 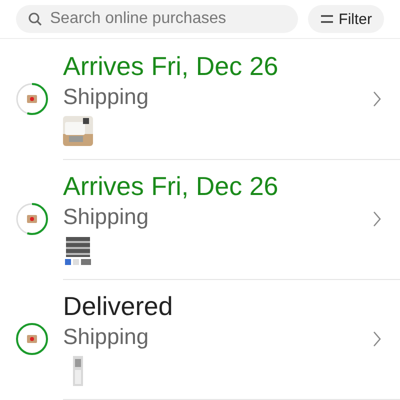 I want to click on filter-button: Filter, so click(x=346, y=19).